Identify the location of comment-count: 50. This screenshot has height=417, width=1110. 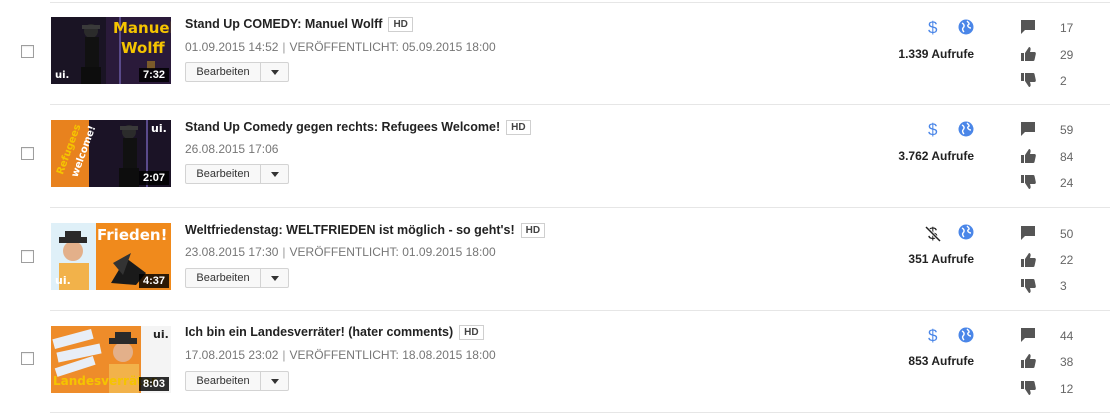
(1067, 234).